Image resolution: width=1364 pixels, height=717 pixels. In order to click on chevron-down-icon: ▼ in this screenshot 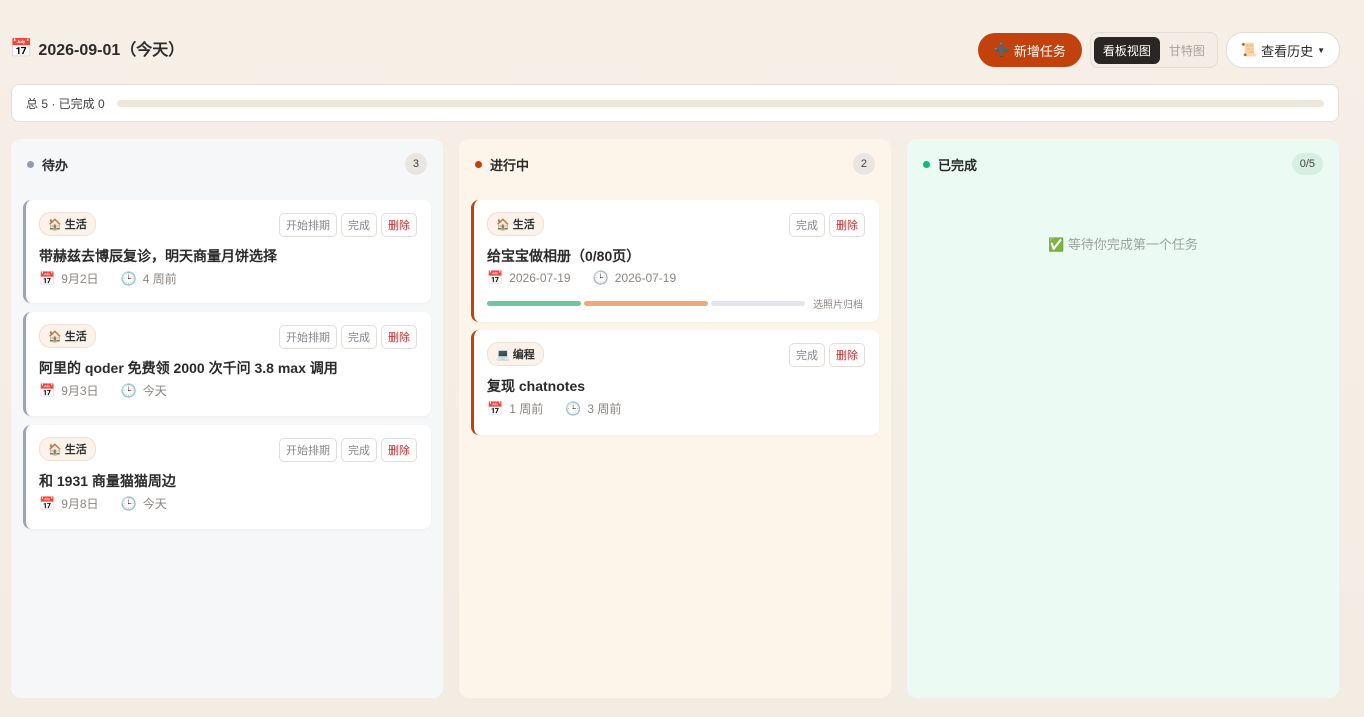, I will do `click(1321, 50)`.